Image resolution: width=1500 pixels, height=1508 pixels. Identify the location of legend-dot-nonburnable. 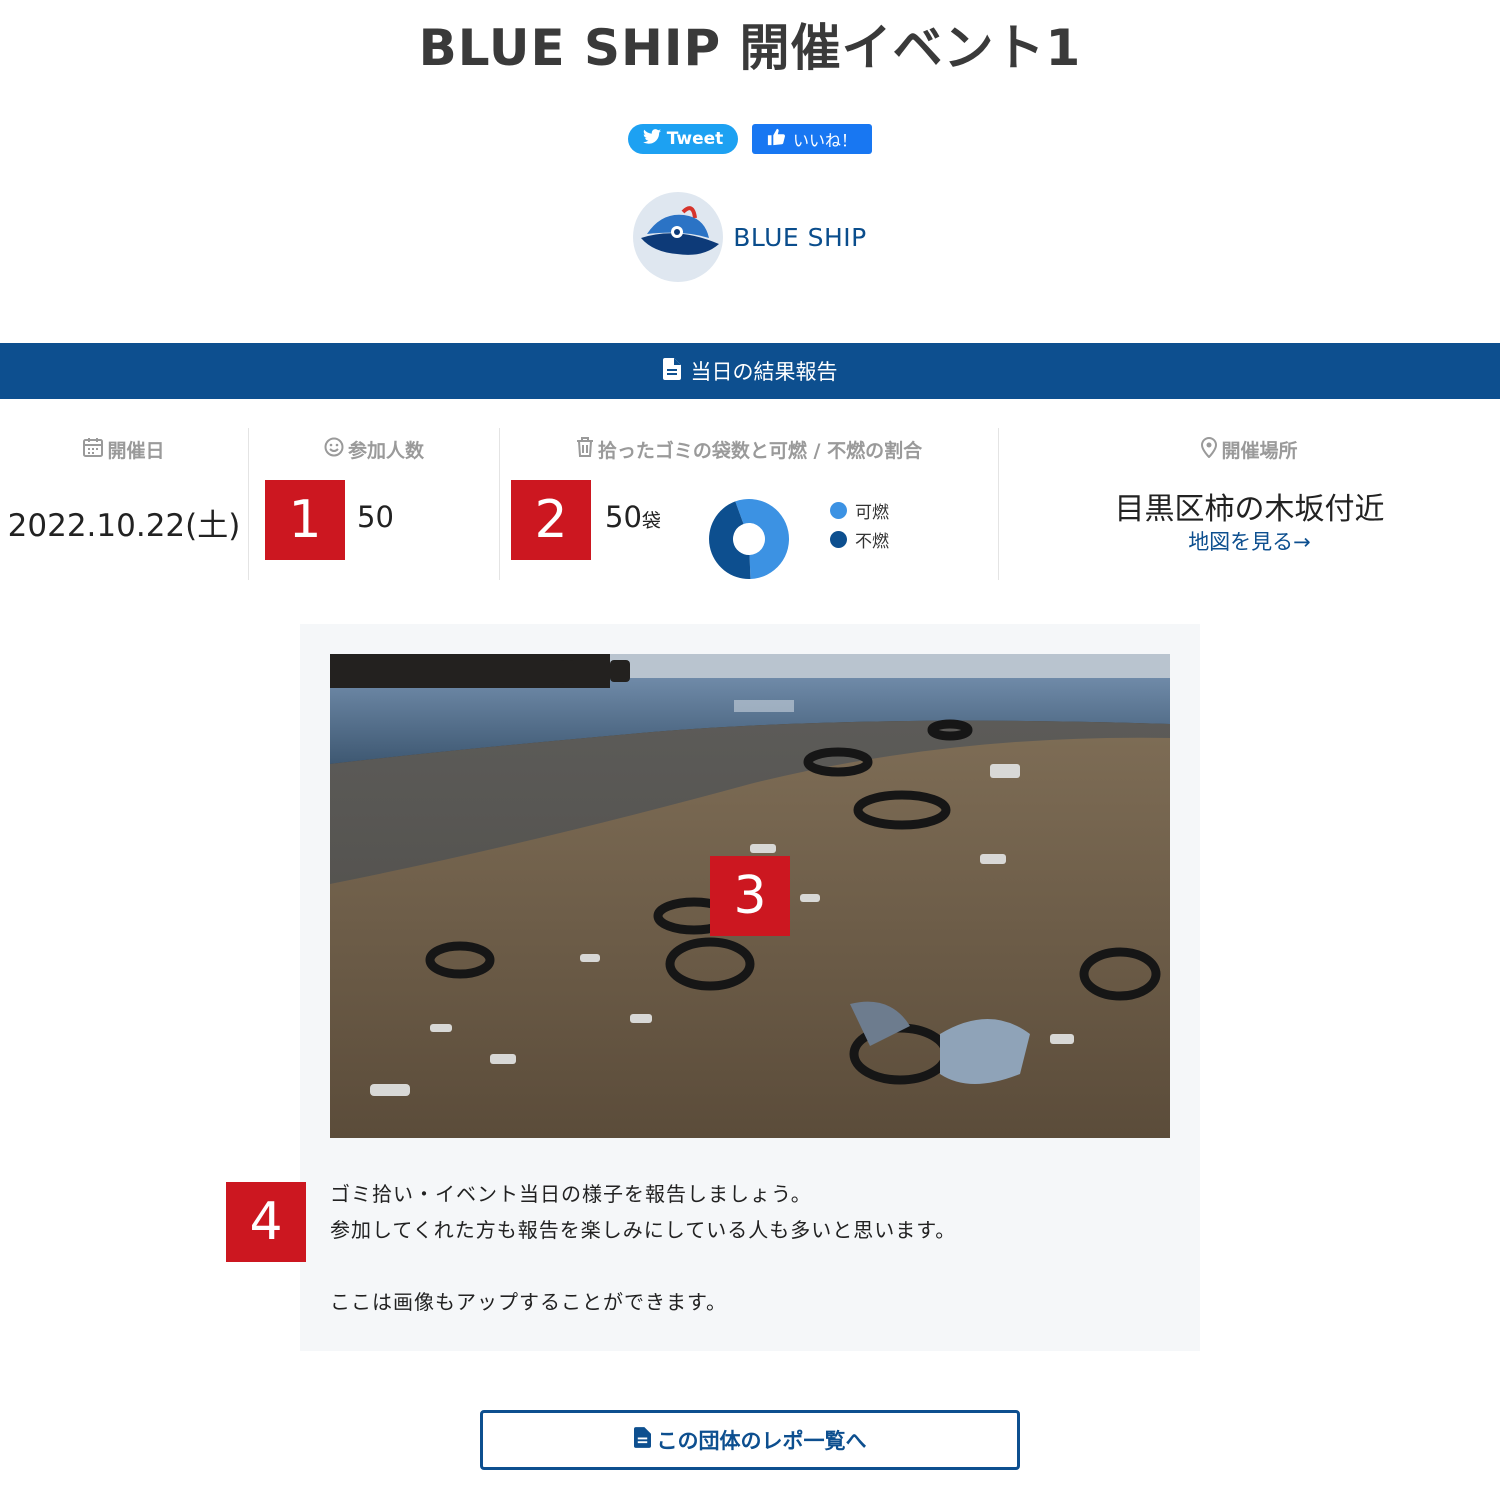
(838, 539).